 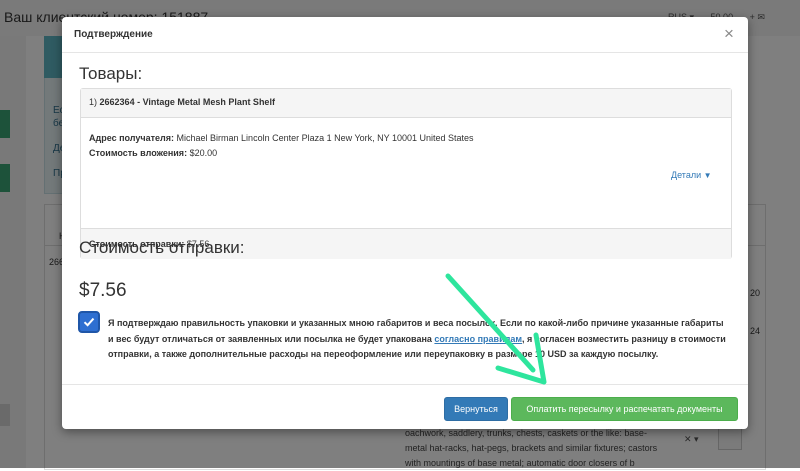 What do you see at coordinates (103, 290) in the screenshot?
I see `total-price: $7.56` at bounding box center [103, 290].